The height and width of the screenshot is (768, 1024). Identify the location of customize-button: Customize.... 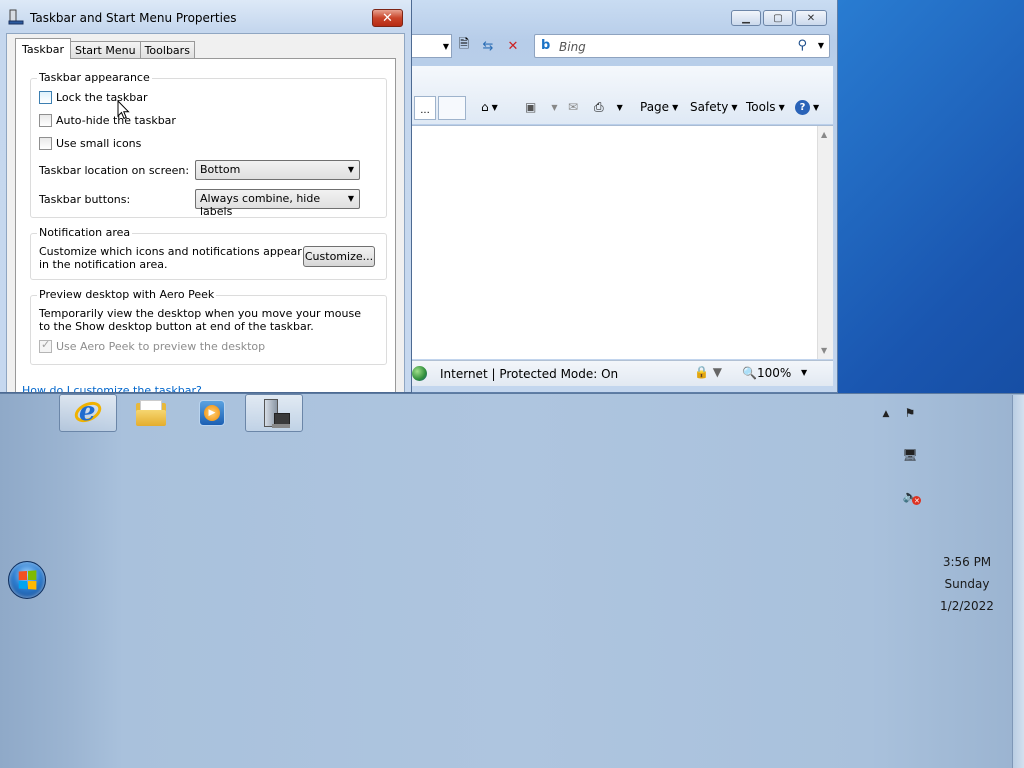
(339, 256).